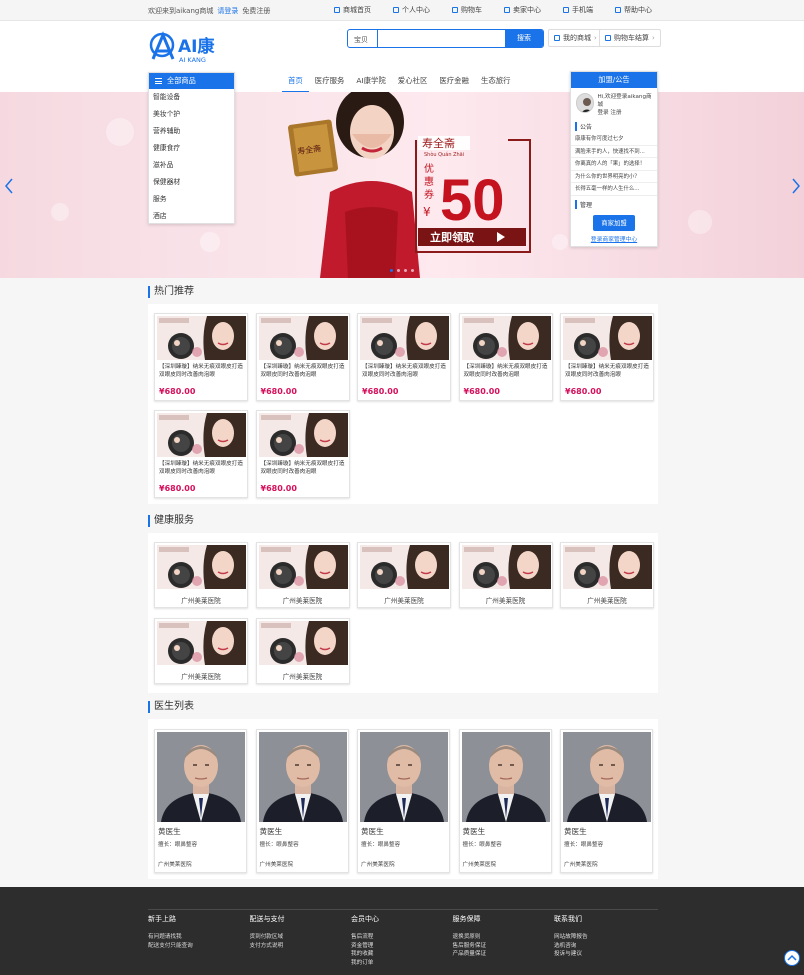  Describe the element at coordinates (170, 937) in the screenshot. I see `footer-link: 有问题请找我` at that location.